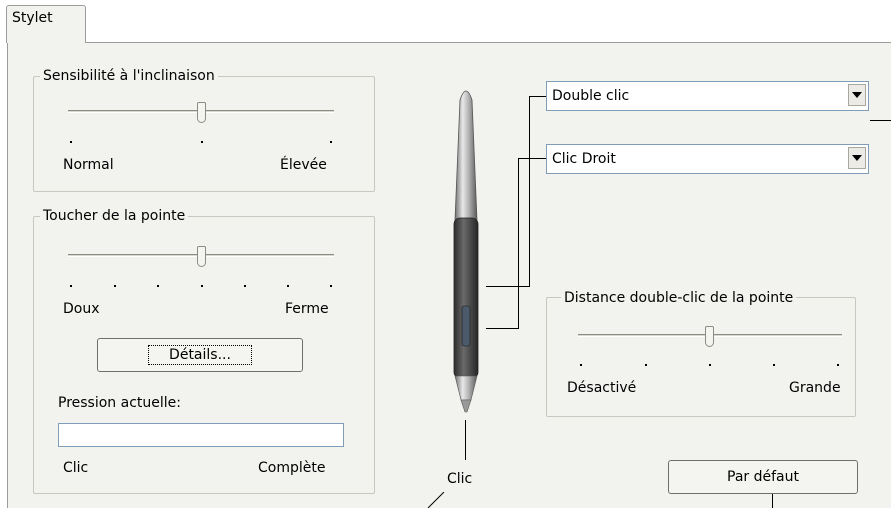 Image resolution: width=891 pixels, height=508 pixels. What do you see at coordinates (303, 165) in the screenshot?
I see `tilt-max-label: Élevée` at bounding box center [303, 165].